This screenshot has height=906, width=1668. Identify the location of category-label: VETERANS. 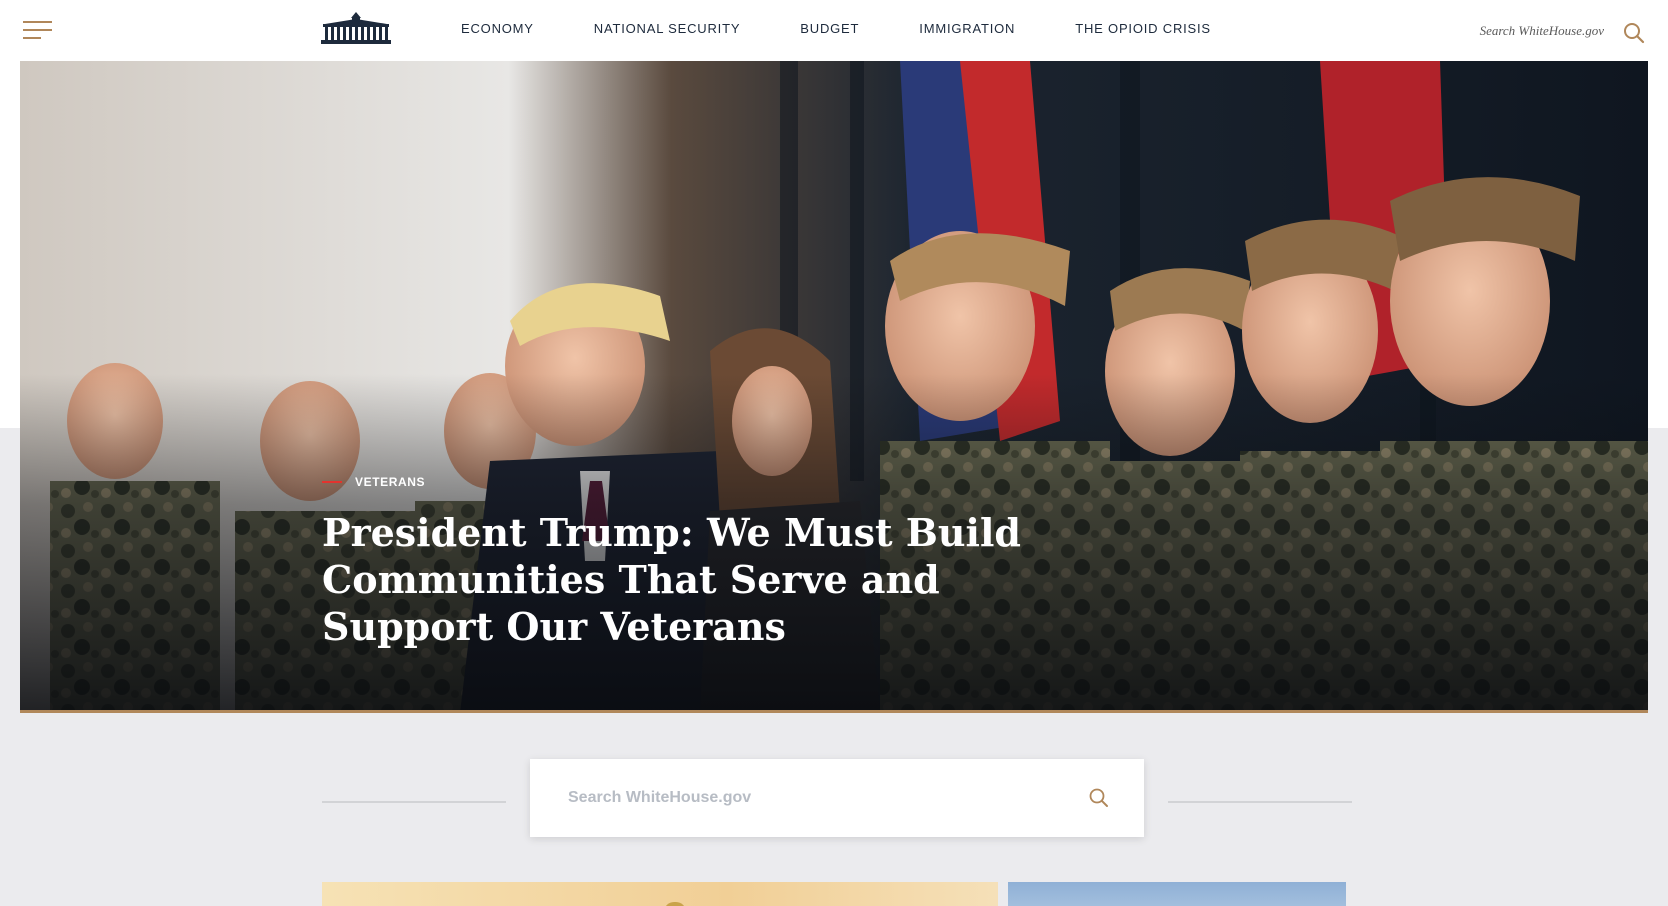
(390, 482).